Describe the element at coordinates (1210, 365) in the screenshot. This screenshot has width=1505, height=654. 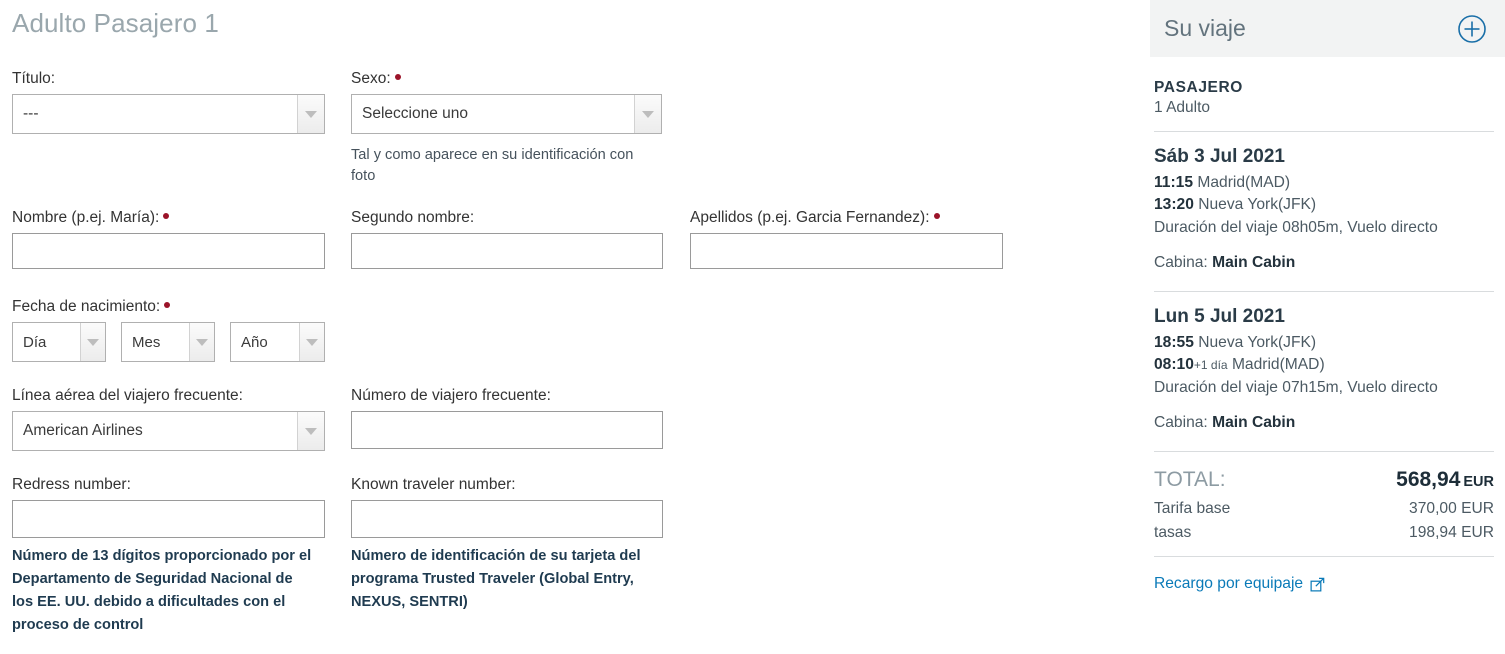
I see `segment-arrive-plusday: +1 día` at that location.